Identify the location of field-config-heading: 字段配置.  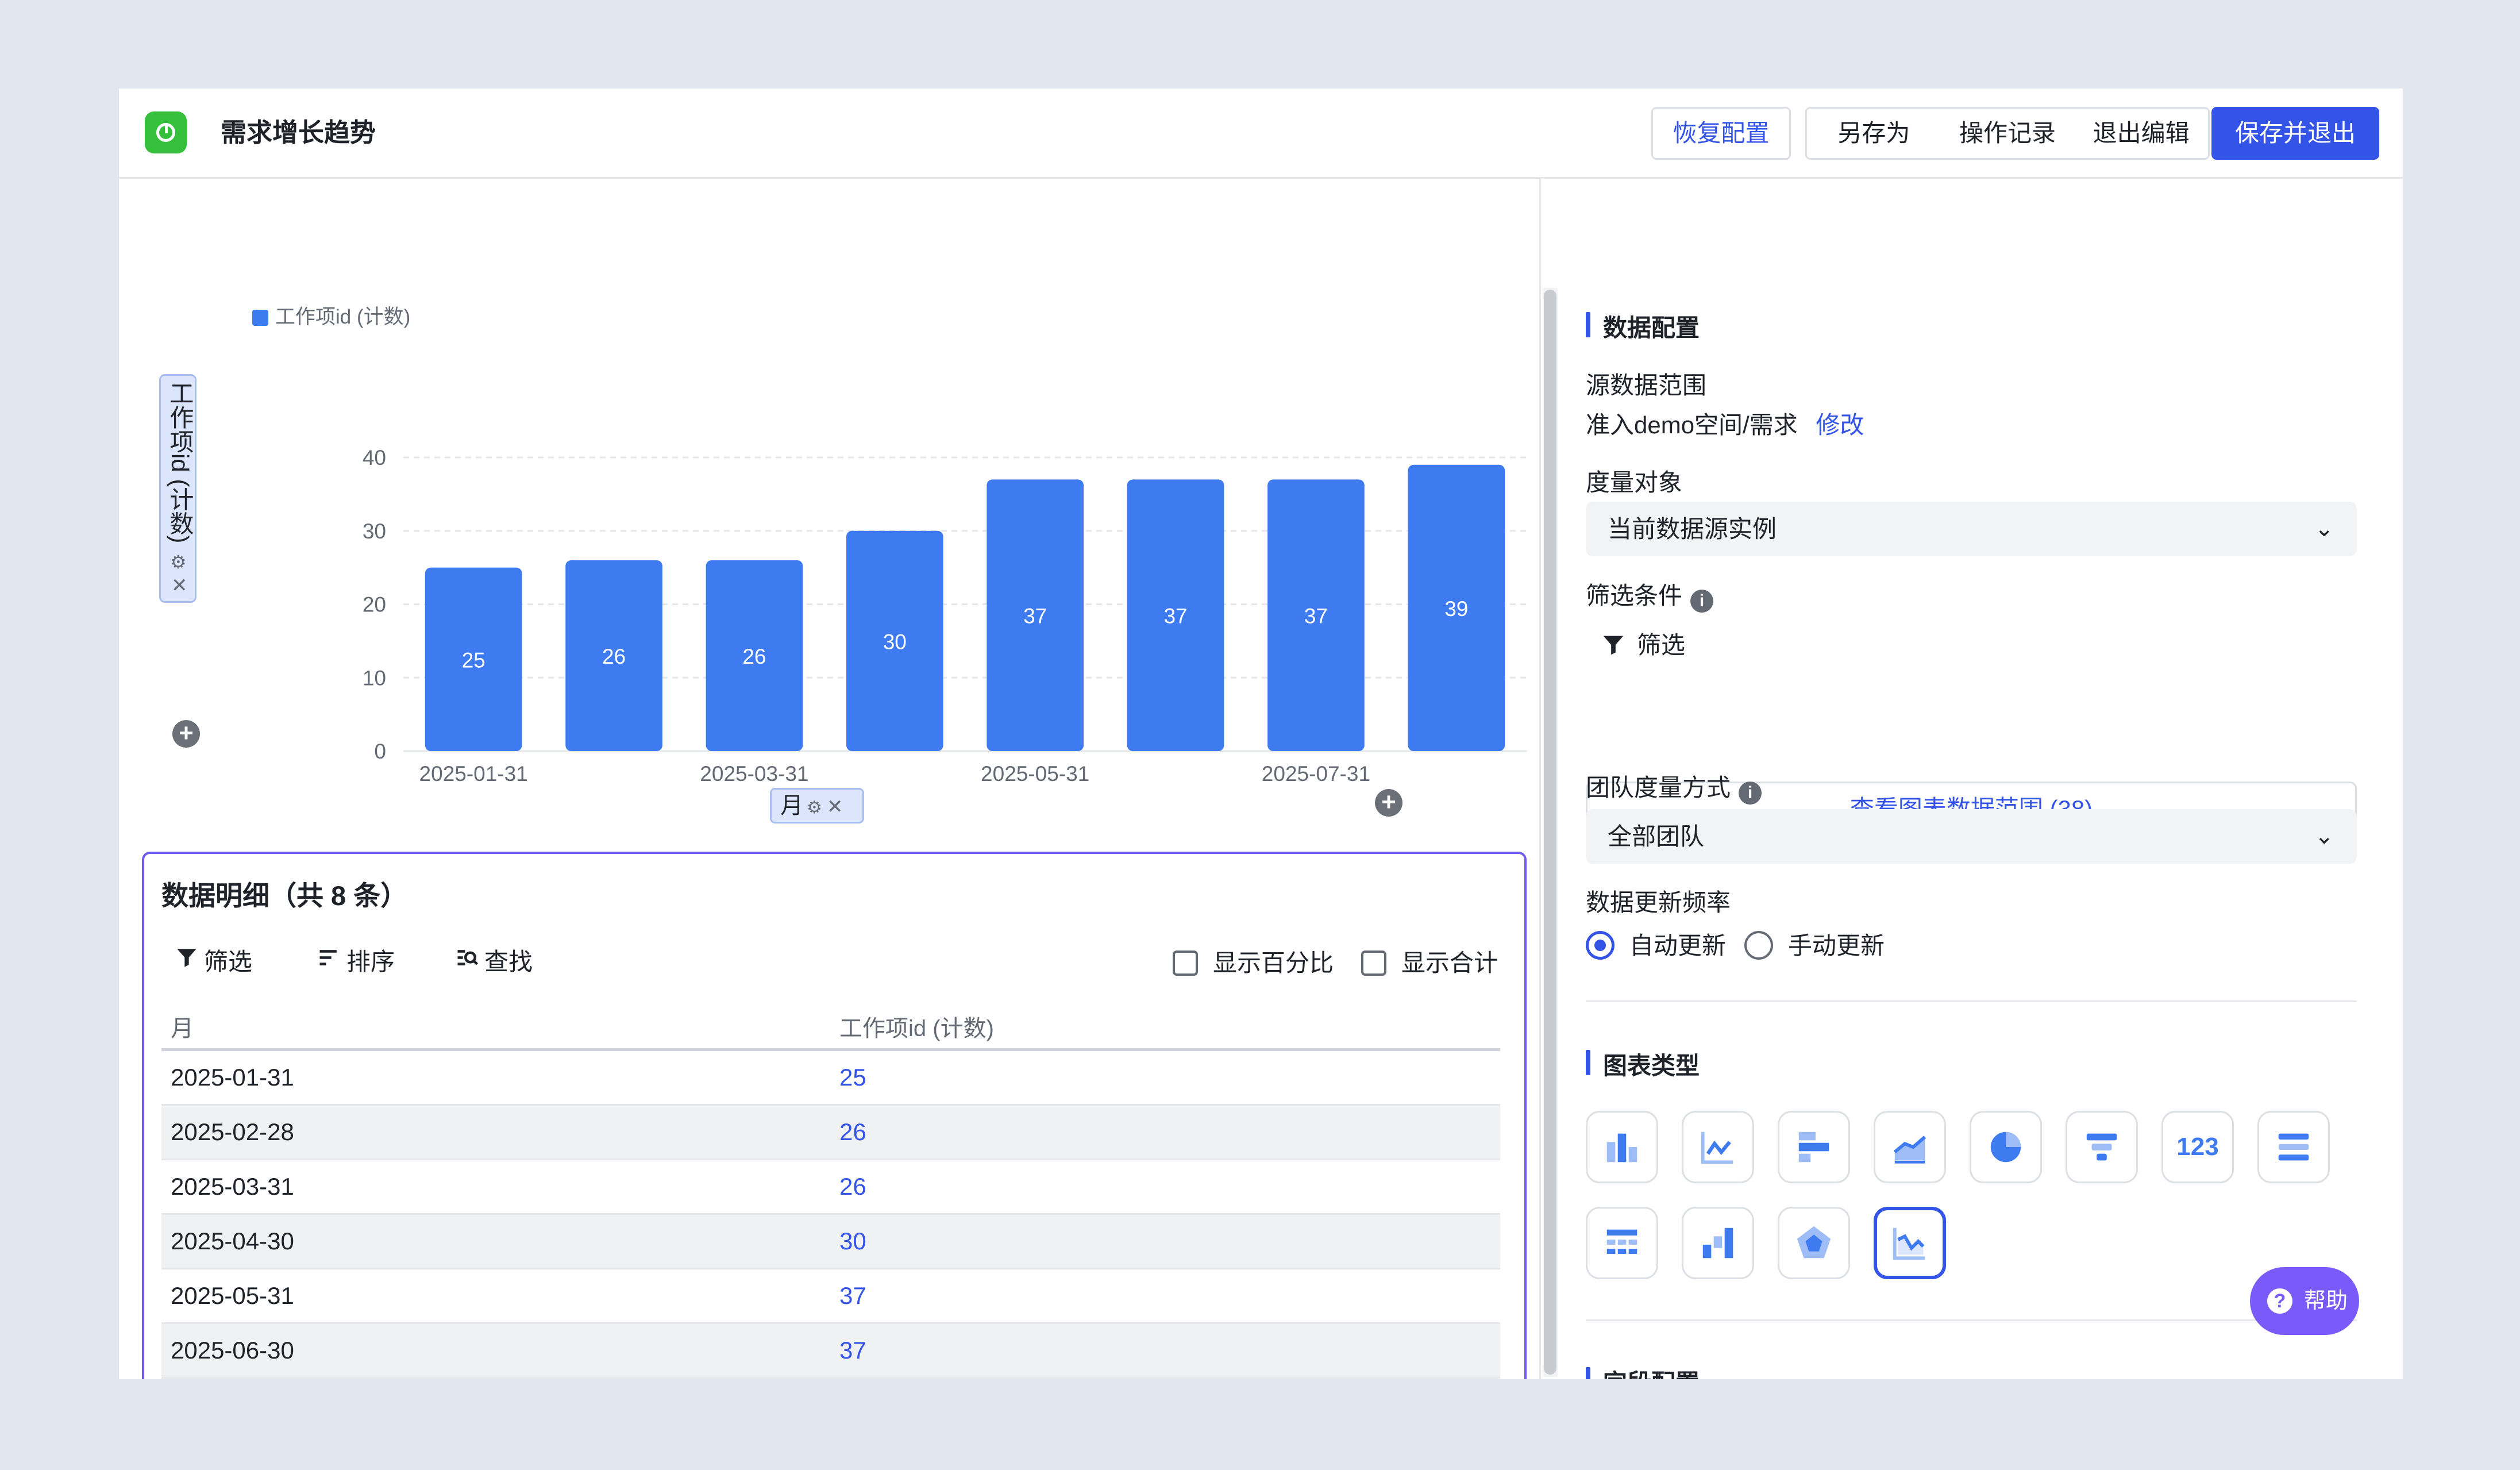
(1643, 1371).